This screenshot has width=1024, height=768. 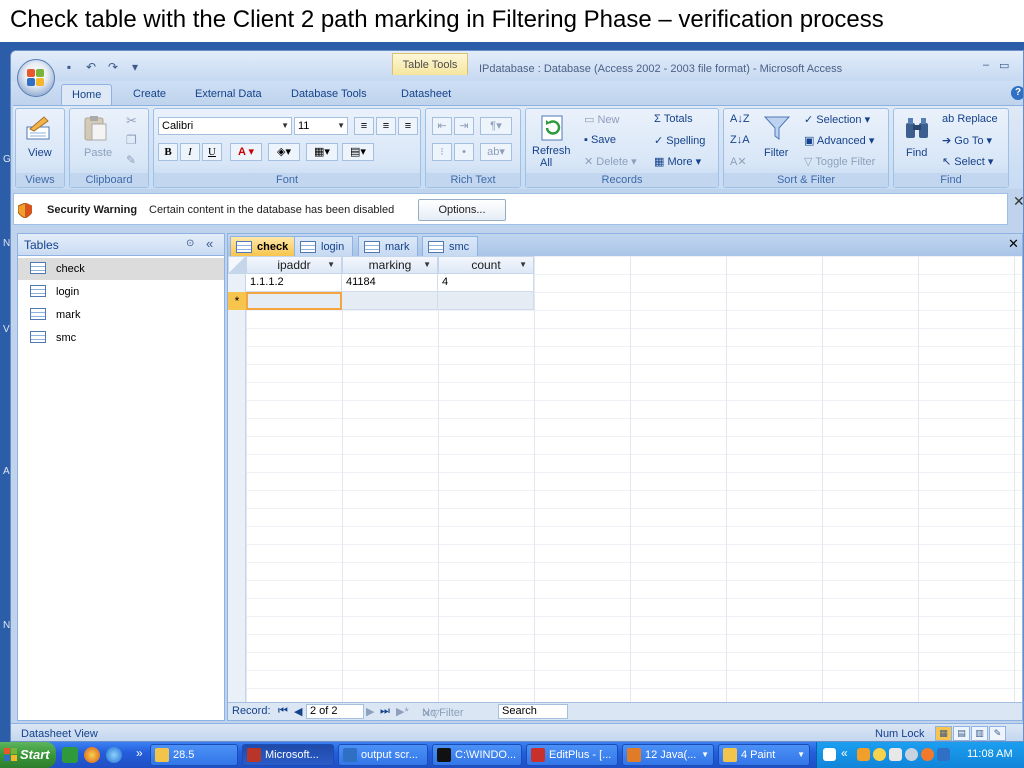 I want to click on datasheet-view-icon: ▦, so click(x=943, y=733).